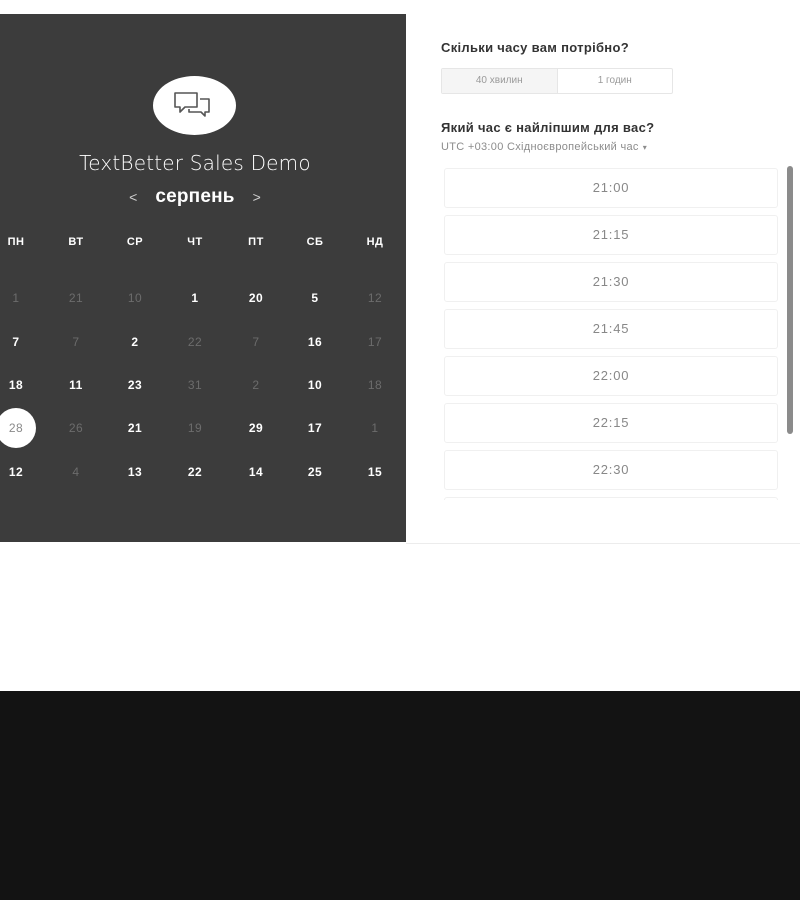 This screenshot has height=900, width=800. What do you see at coordinates (645, 147) in the screenshot?
I see `chevron-down-icon: ▾` at bounding box center [645, 147].